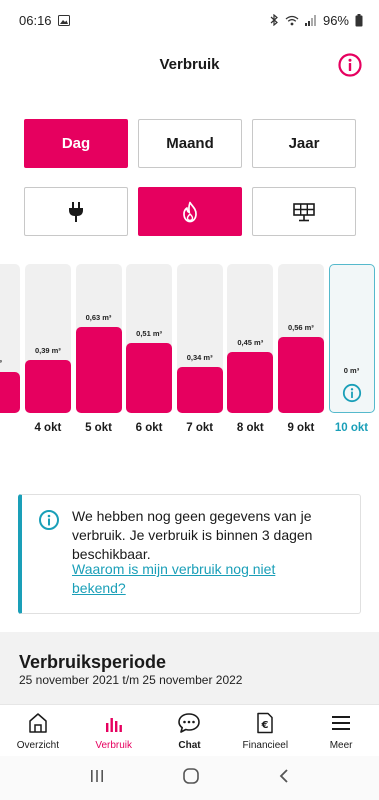 The height and width of the screenshot is (800, 379). What do you see at coordinates (47, 338) in the screenshot?
I see `bar-2: 0,39 m³` at bounding box center [47, 338].